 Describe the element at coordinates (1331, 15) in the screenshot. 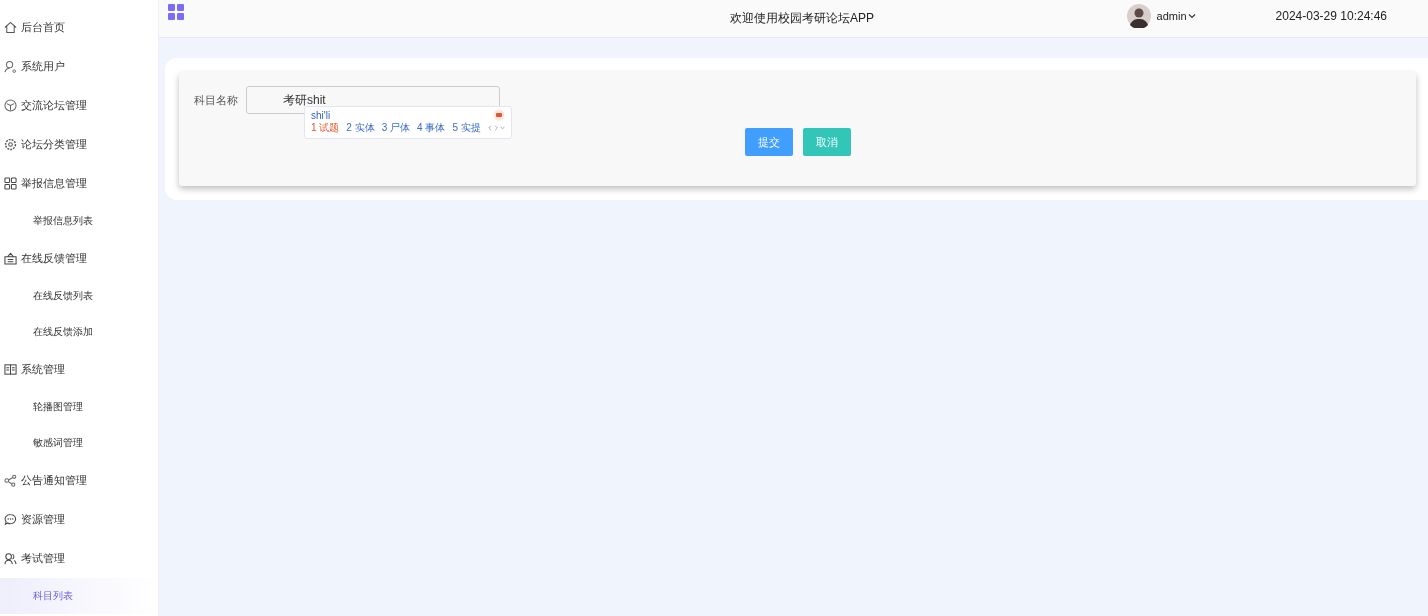

I see `datetime: 2024-03-29 10:24:46` at that location.